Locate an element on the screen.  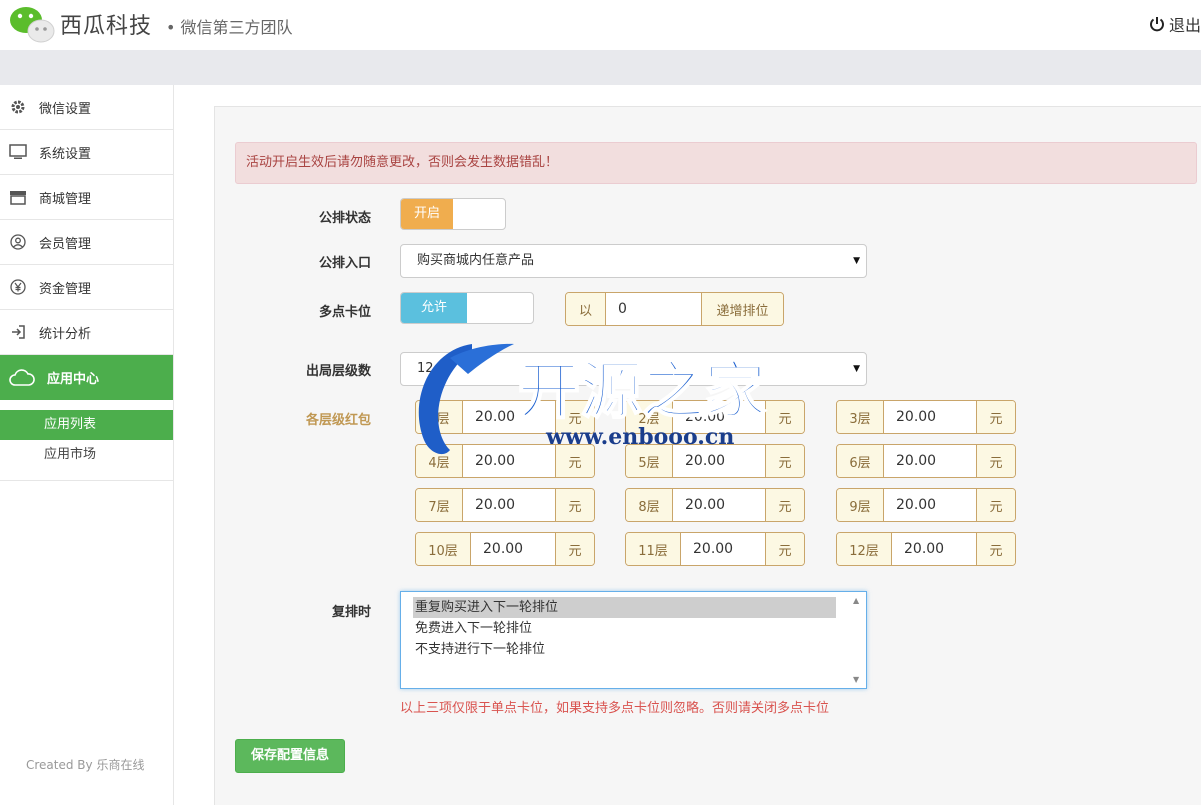
brand-name: 西瓜科技 is located at coordinates (106, 26).